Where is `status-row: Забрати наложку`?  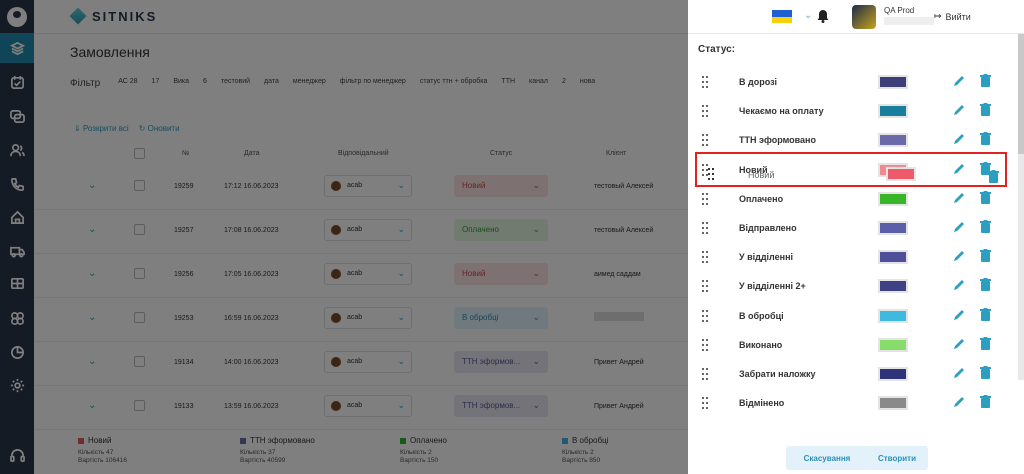
status-row: Забрати наложку is located at coordinates (853, 374).